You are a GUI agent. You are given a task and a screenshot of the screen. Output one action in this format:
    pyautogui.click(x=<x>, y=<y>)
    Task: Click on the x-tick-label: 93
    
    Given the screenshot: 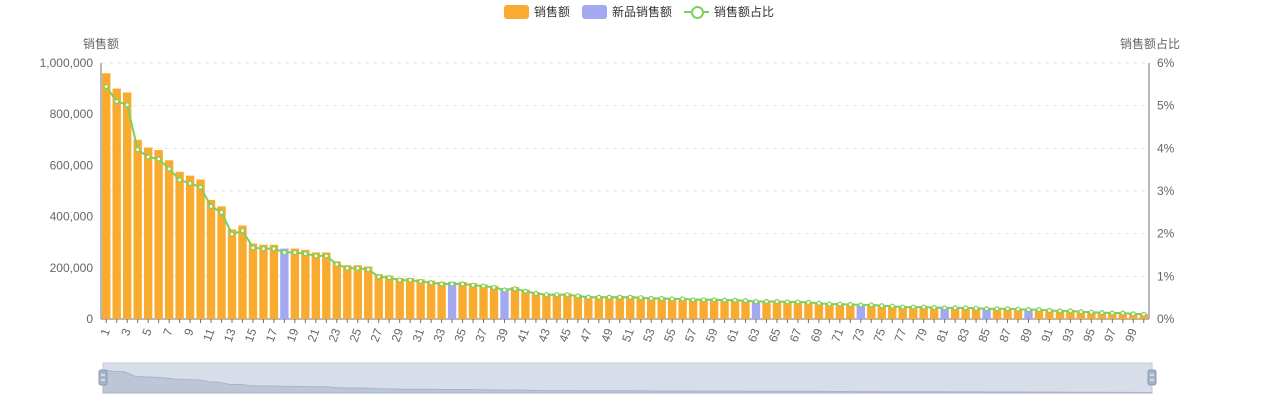 What is the action you would take?
    pyautogui.click(x=1068, y=335)
    